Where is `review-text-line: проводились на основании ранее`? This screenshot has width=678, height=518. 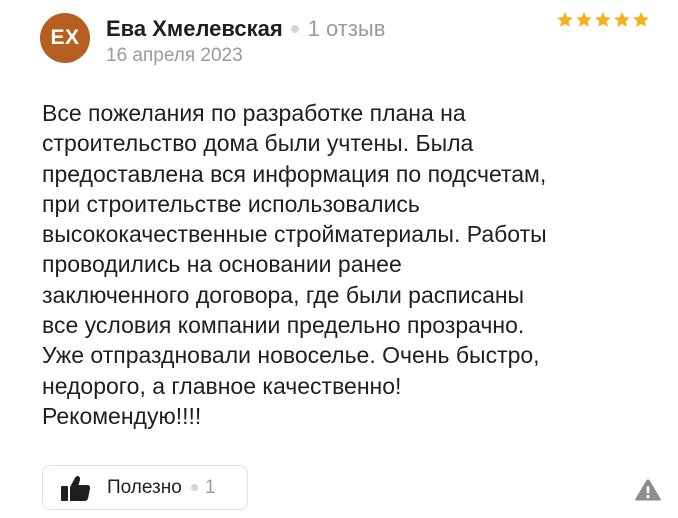
review-text-line: проводились на основании ранее is located at coordinates (222, 264).